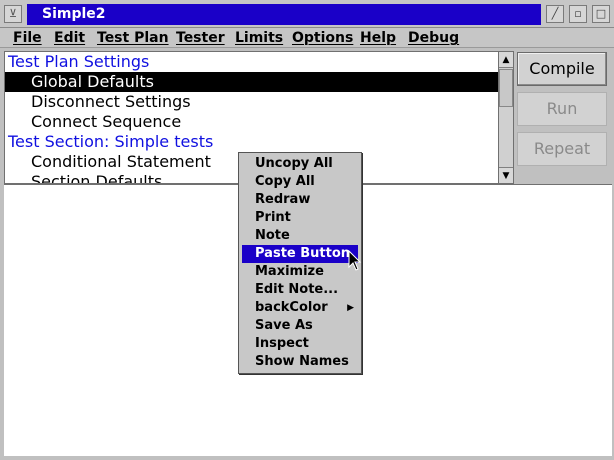 The height and width of the screenshot is (460, 614). Describe the element at coordinates (433, 38) in the screenshot. I see `menu-debug: Debug` at that location.